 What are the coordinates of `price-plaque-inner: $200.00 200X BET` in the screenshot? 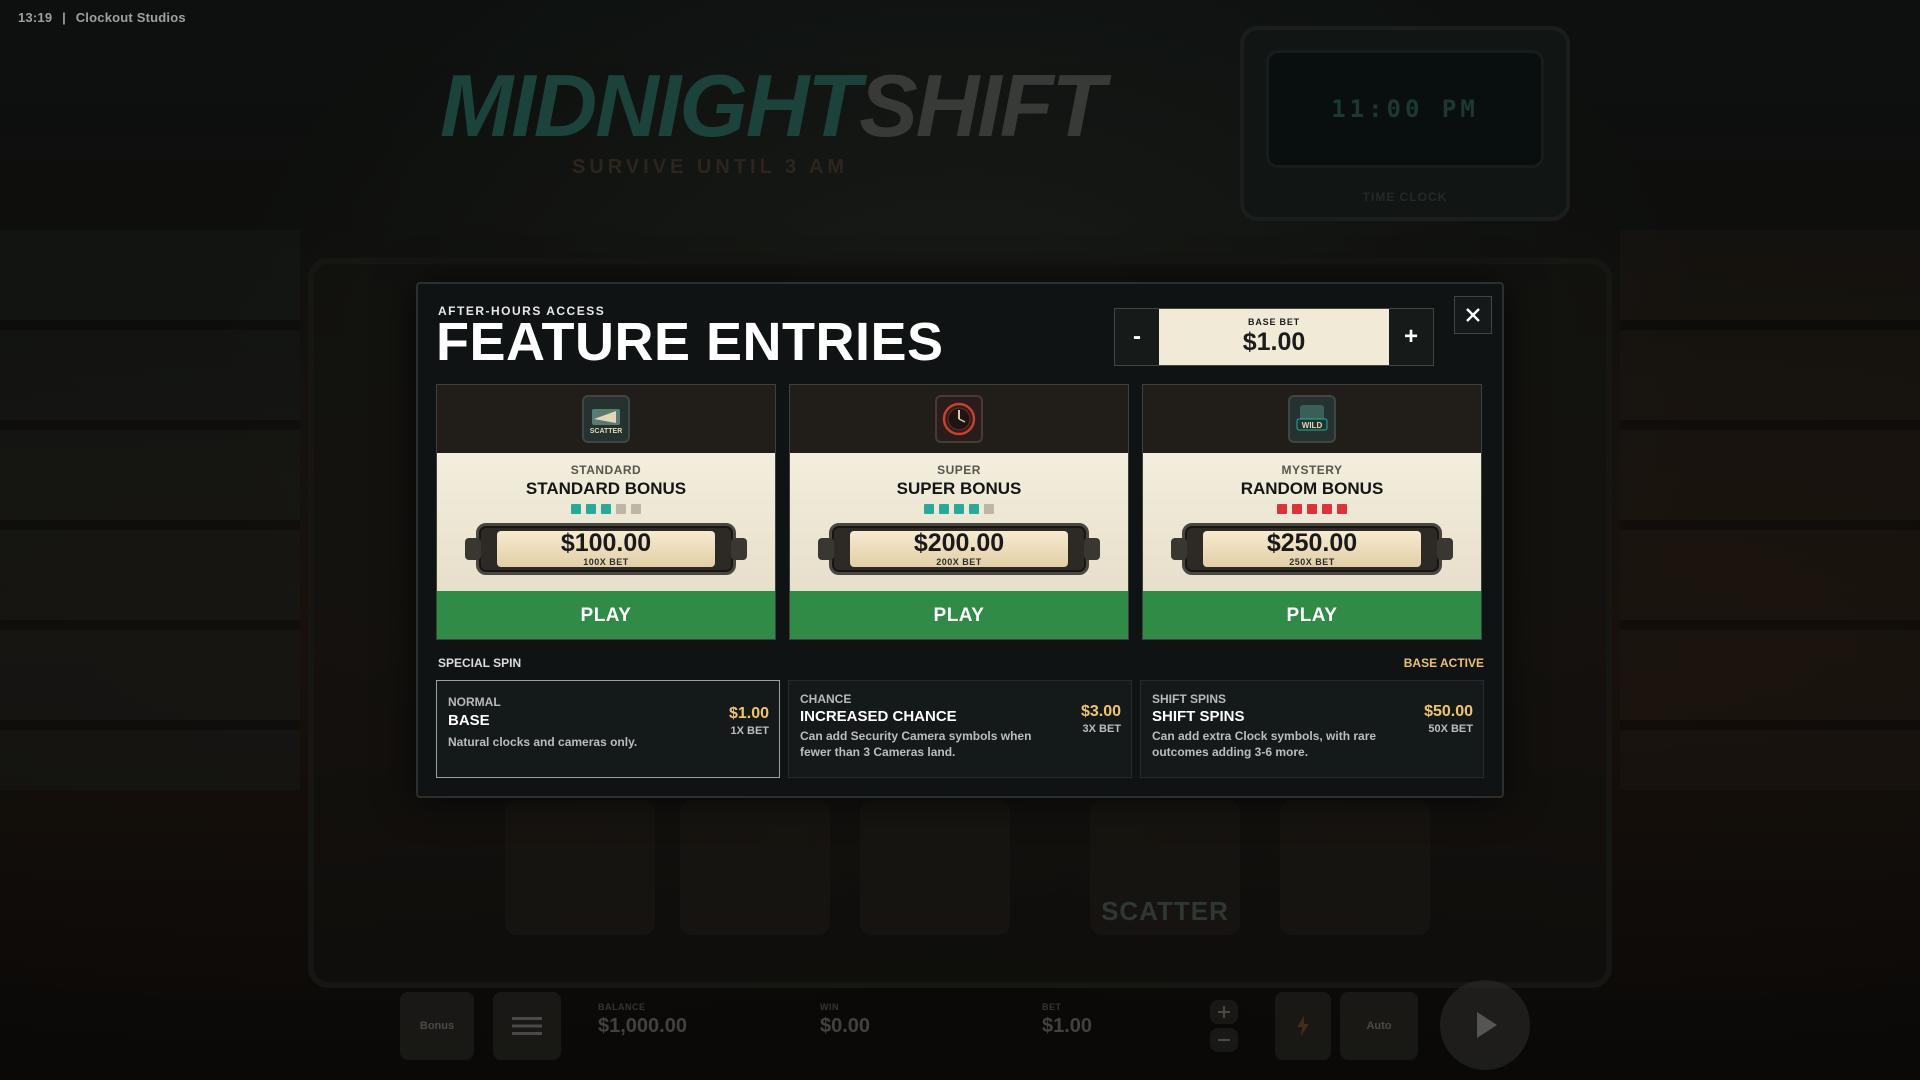 It's located at (959, 549).